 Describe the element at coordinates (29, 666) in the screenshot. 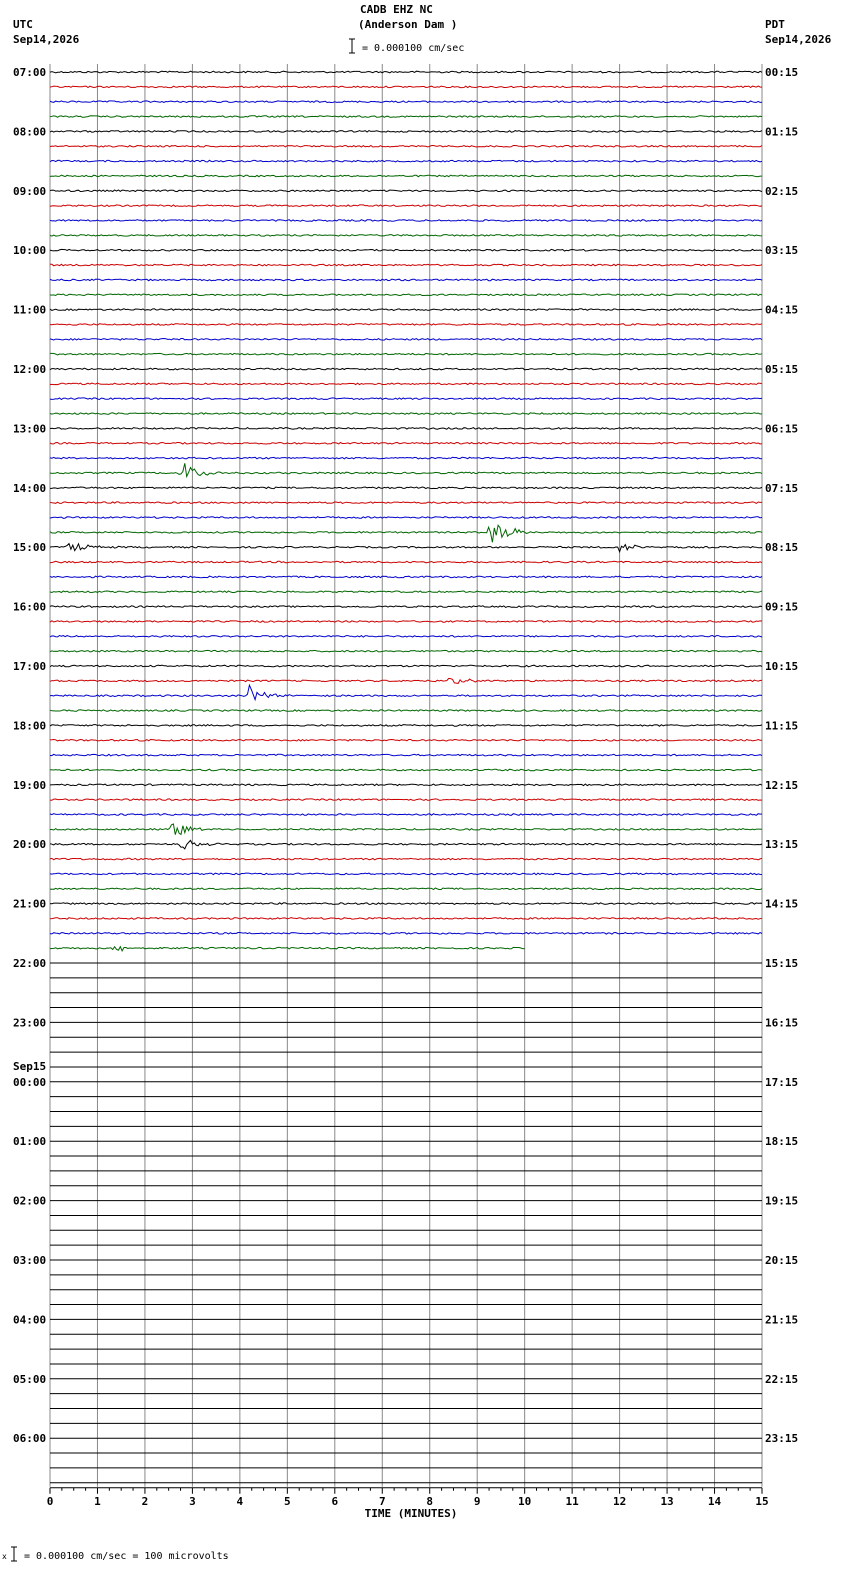

I see `utc-hour-label: 17:00` at that location.